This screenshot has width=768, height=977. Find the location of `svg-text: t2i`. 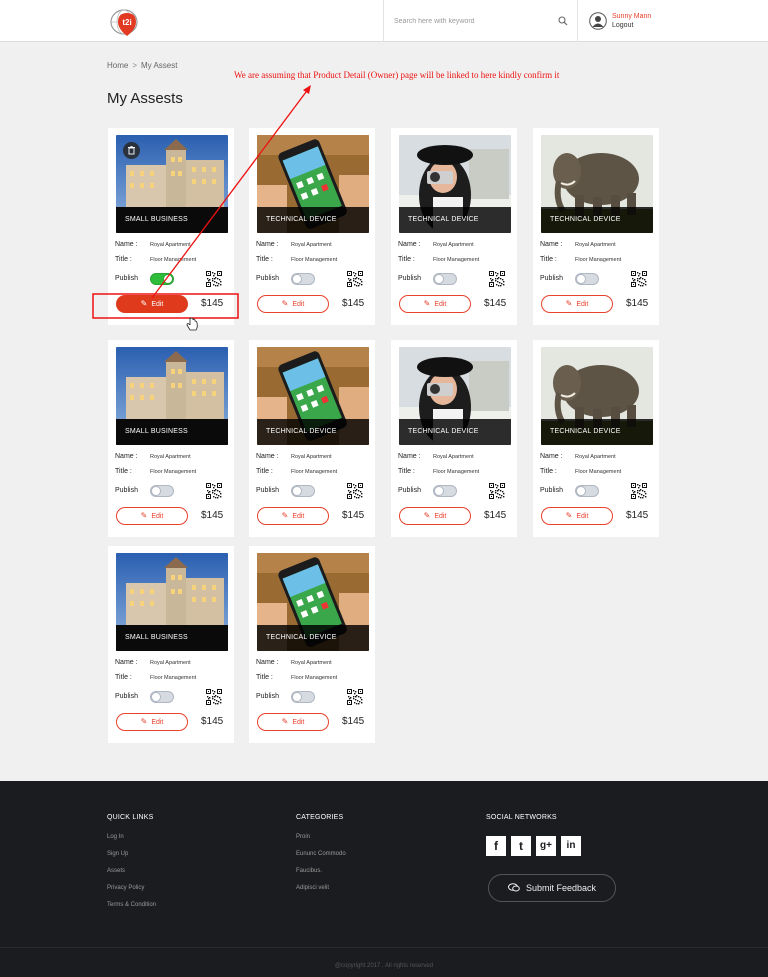

svg-text: t2i is located at coordinates (126, 22).